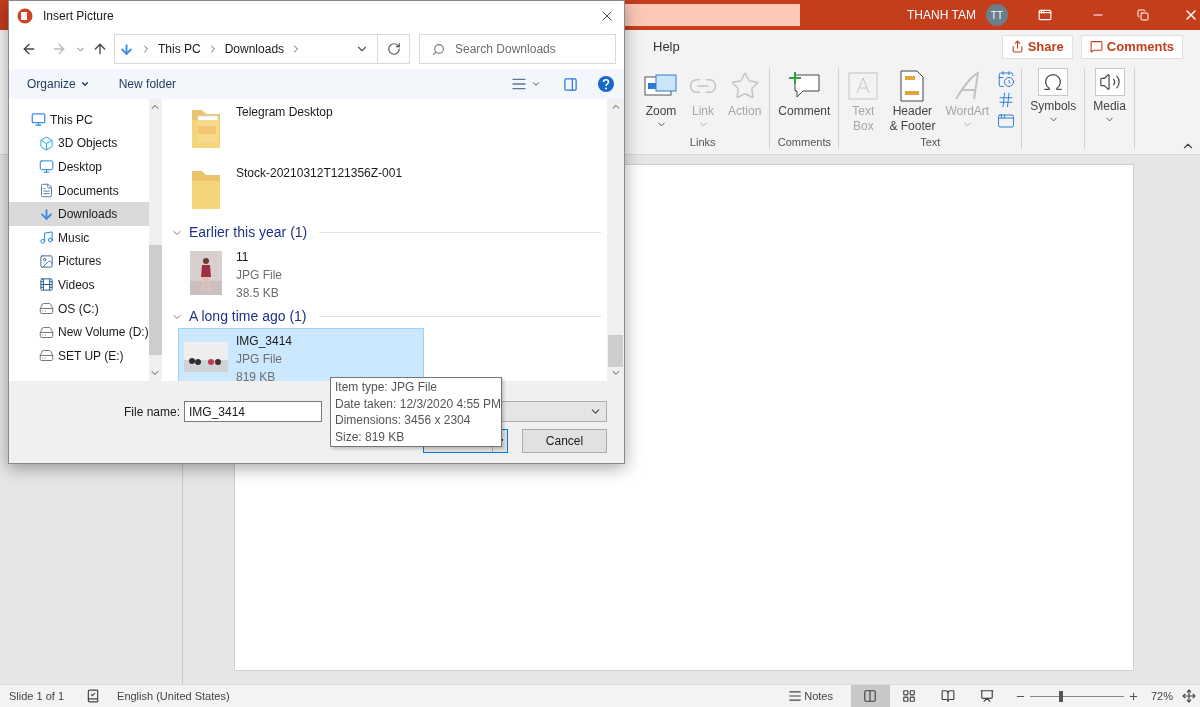 This screenshot has height=707, width=1200. What do you see at coordinates (284, 112) in the screenshot?
I see `file-name: Telegram Desktop` at bounding box center [284, 112].